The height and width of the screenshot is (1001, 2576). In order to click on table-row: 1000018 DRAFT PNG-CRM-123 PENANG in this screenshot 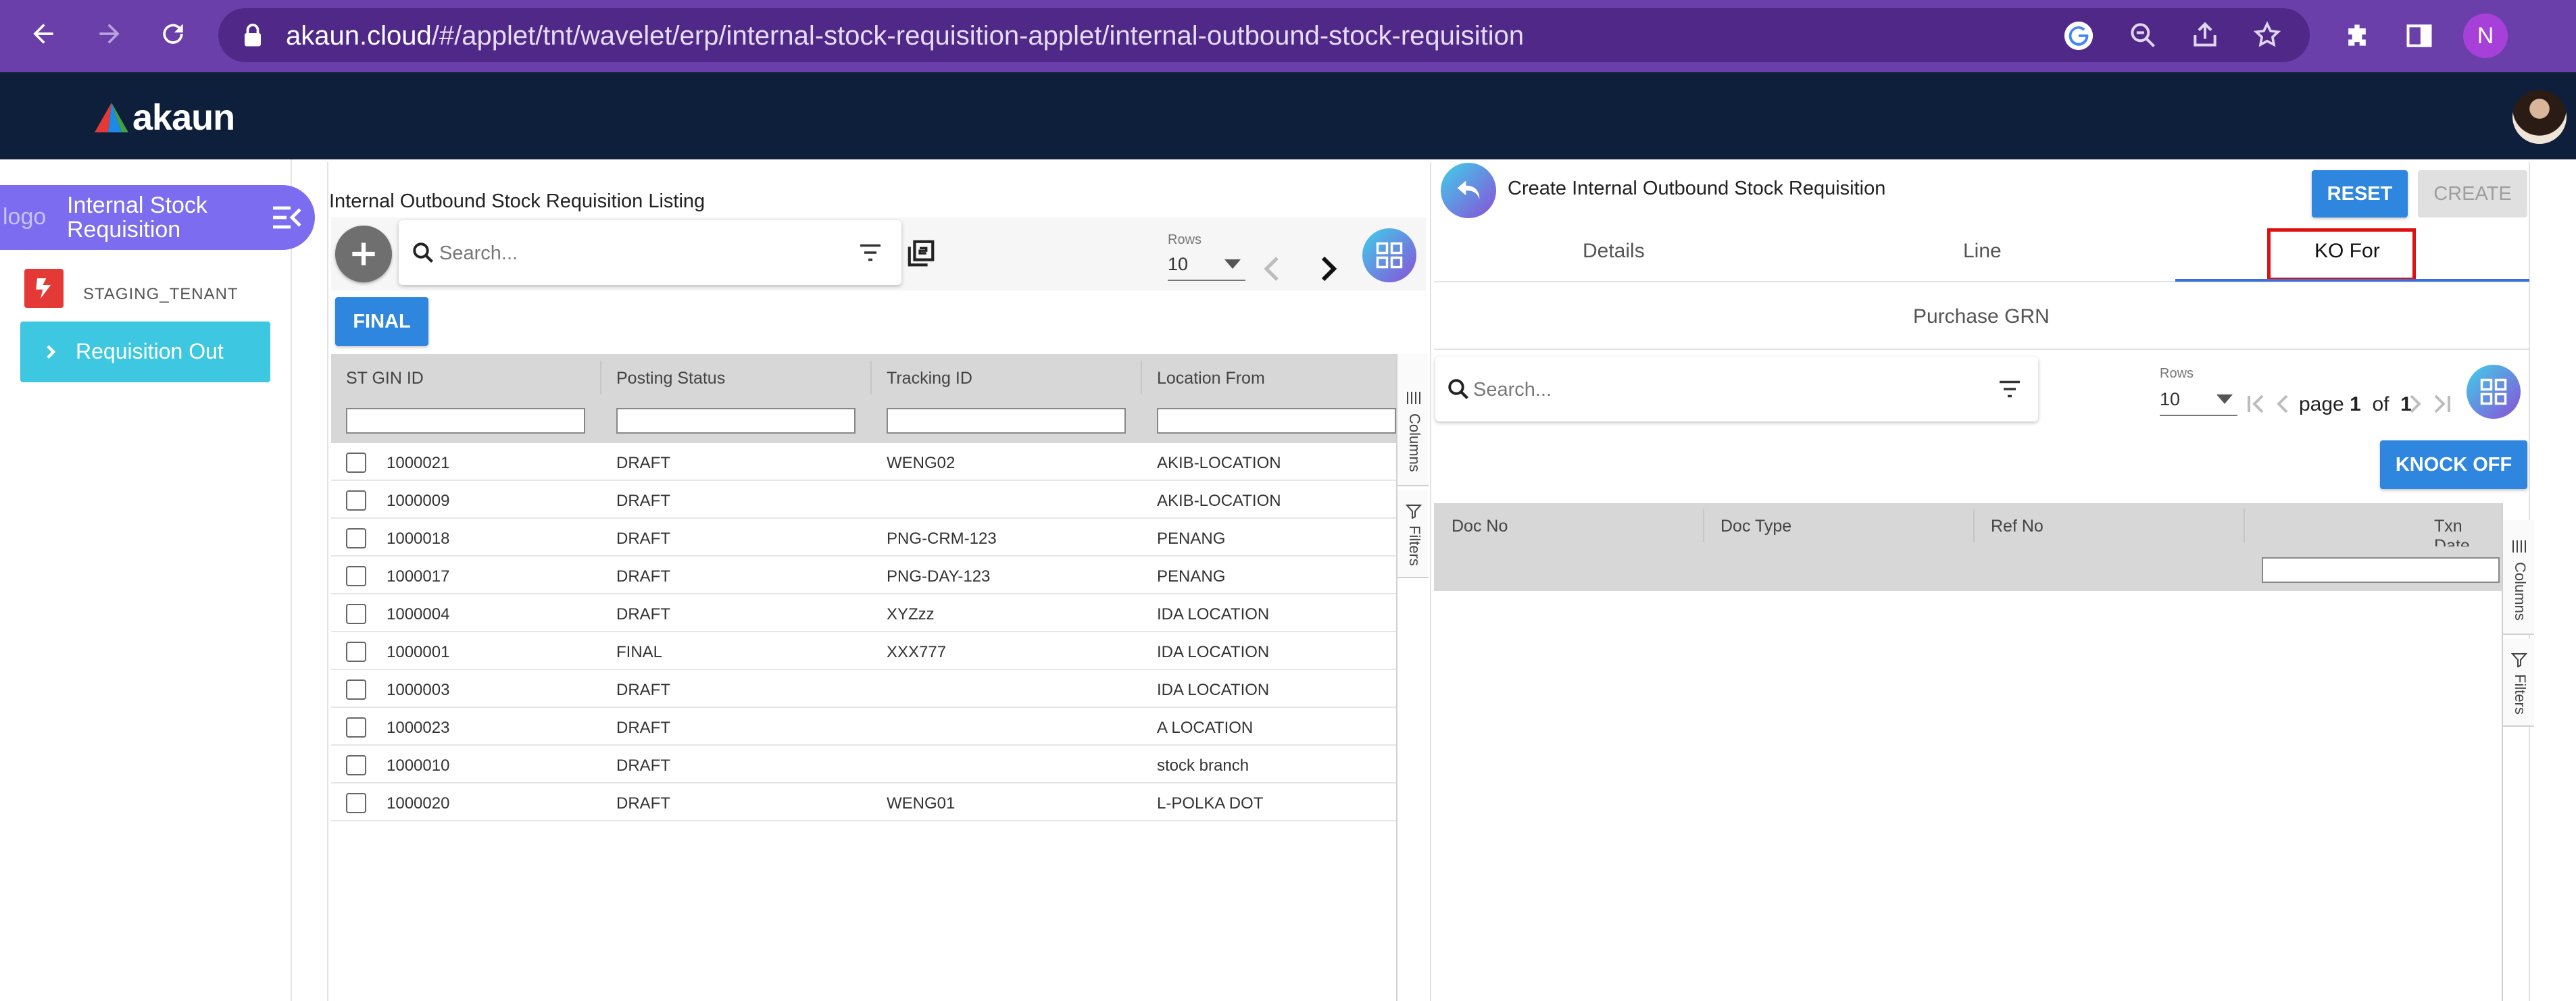, I will do `click(864, 538)`.